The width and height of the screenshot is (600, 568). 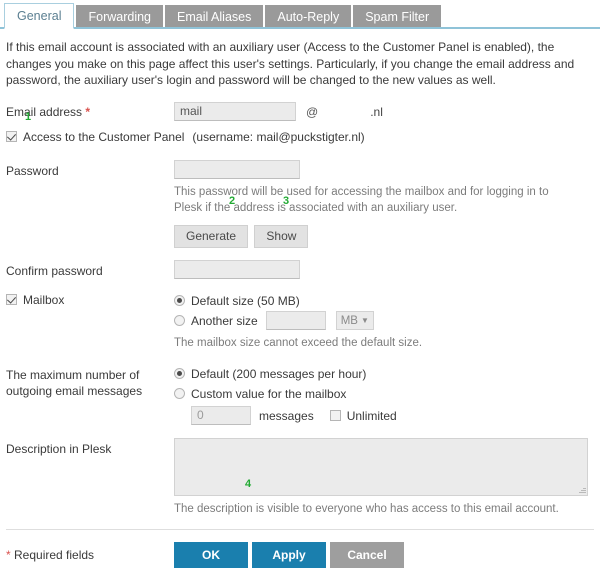 I want to click on tab-bar-underline, so click(x=300, y=28).